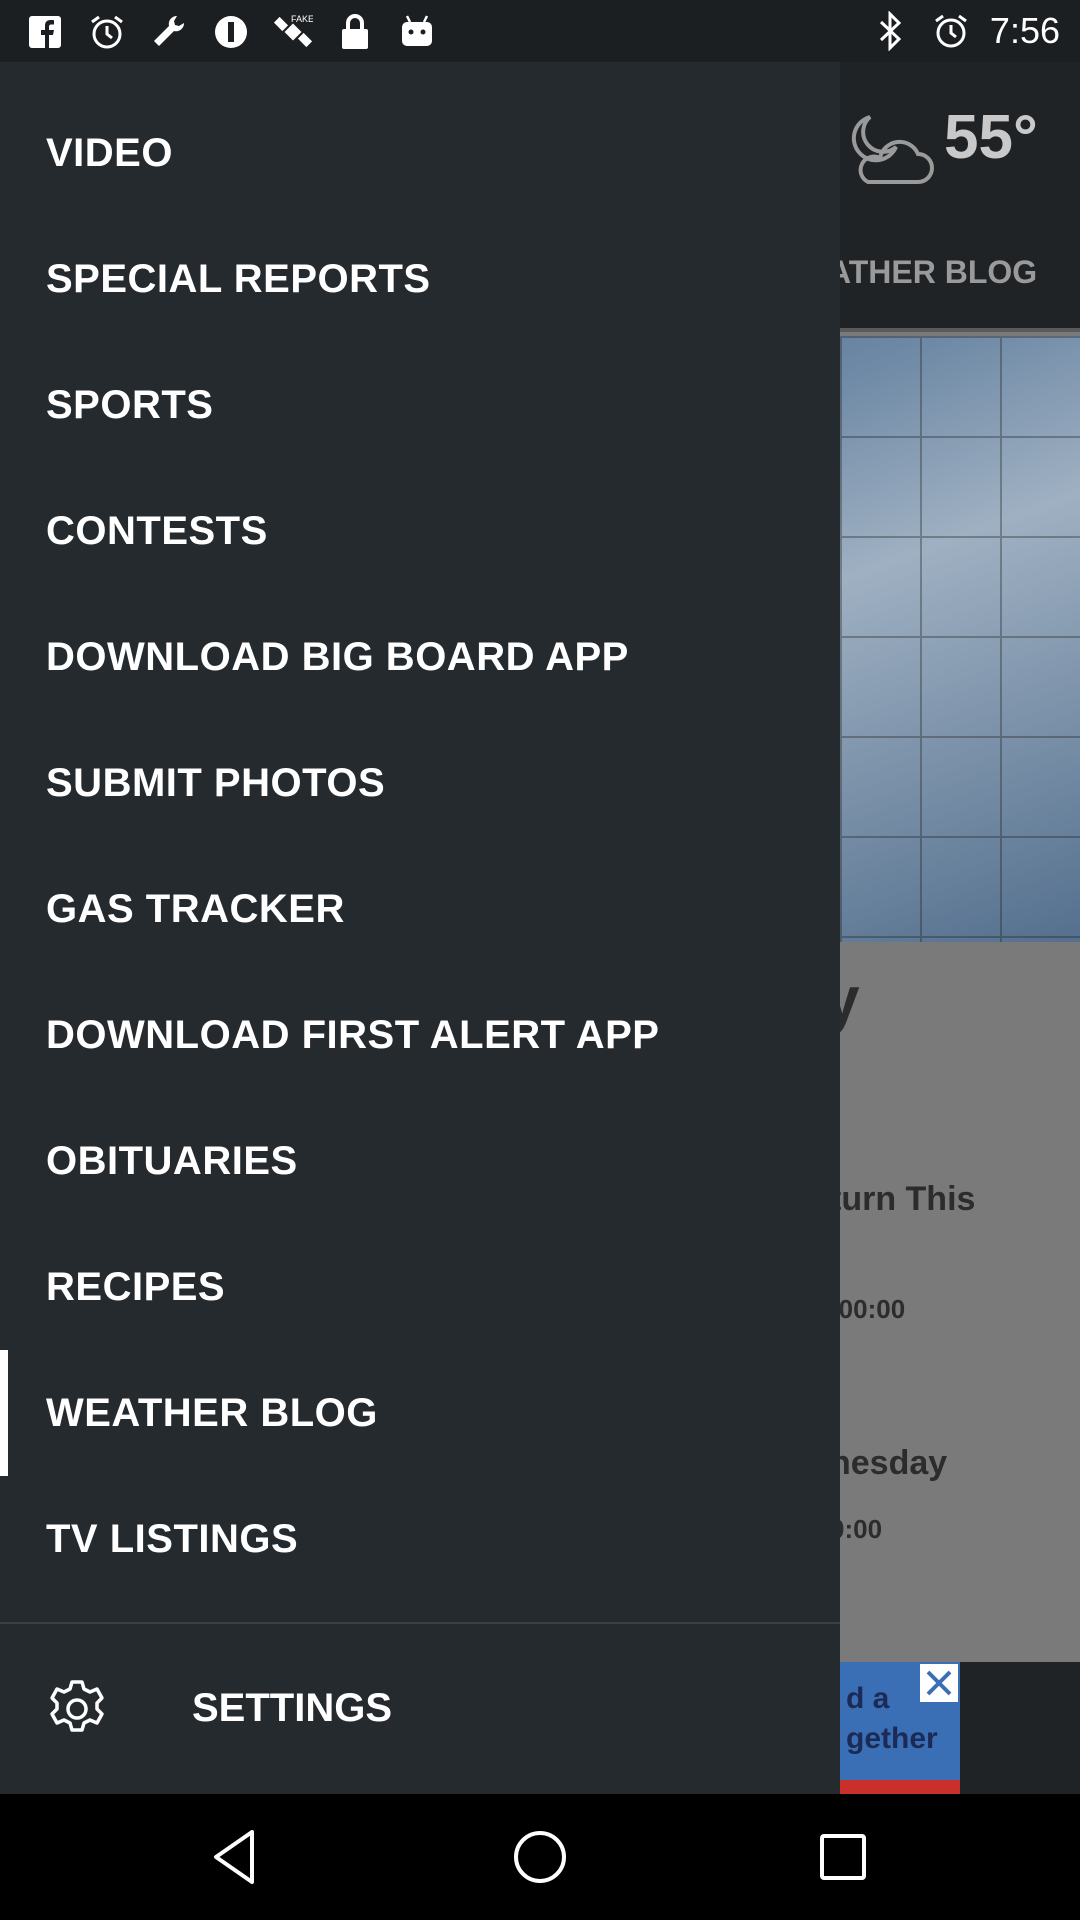 The image size is (1080, 1920). Describe the element at coordinates (292, 1708) in the screenshot. I see `settings-label: SETTINGS` at that location.